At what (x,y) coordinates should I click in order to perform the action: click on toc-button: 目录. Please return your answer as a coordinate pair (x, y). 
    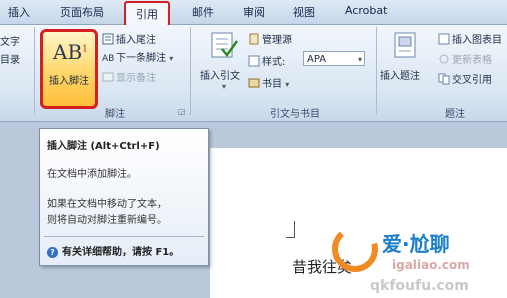
    Looking at the image, I should click on (10, 58).